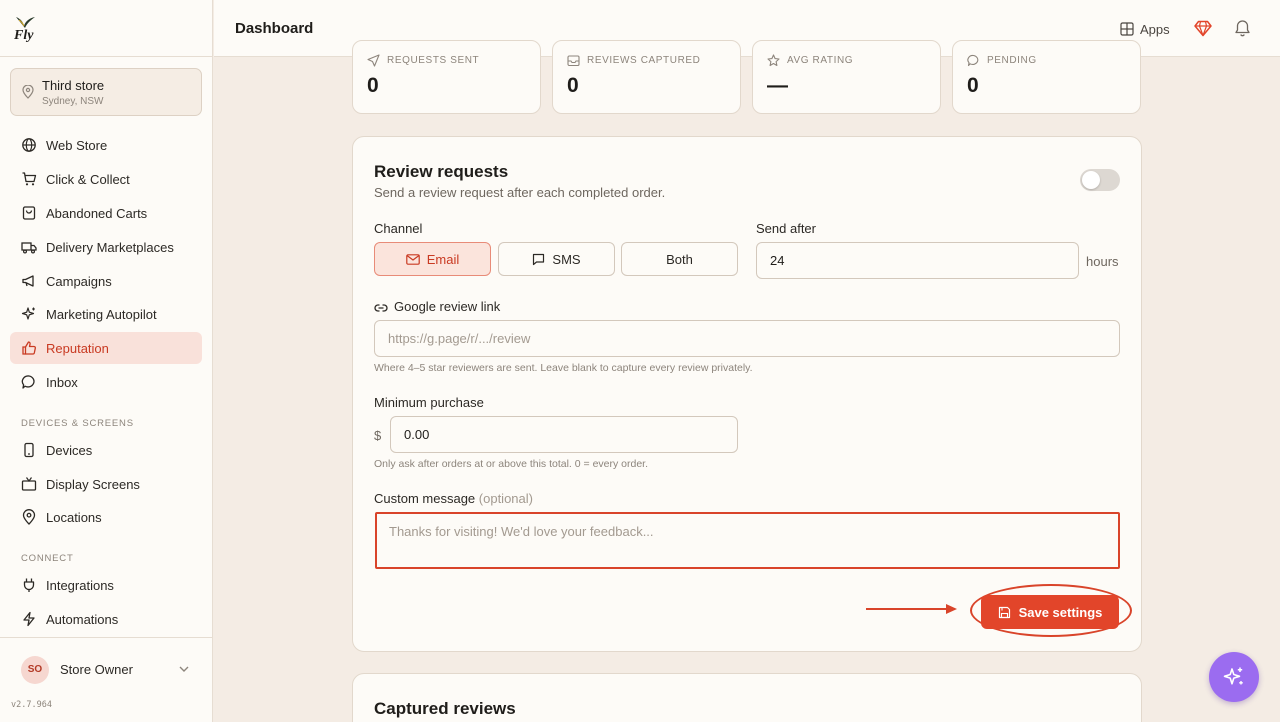 This screenshot has height=722, width=1280. What do you see at coordinates (29, 619) in the screenshot?
I see `bolt-icon` at bounding box center [29, 619].